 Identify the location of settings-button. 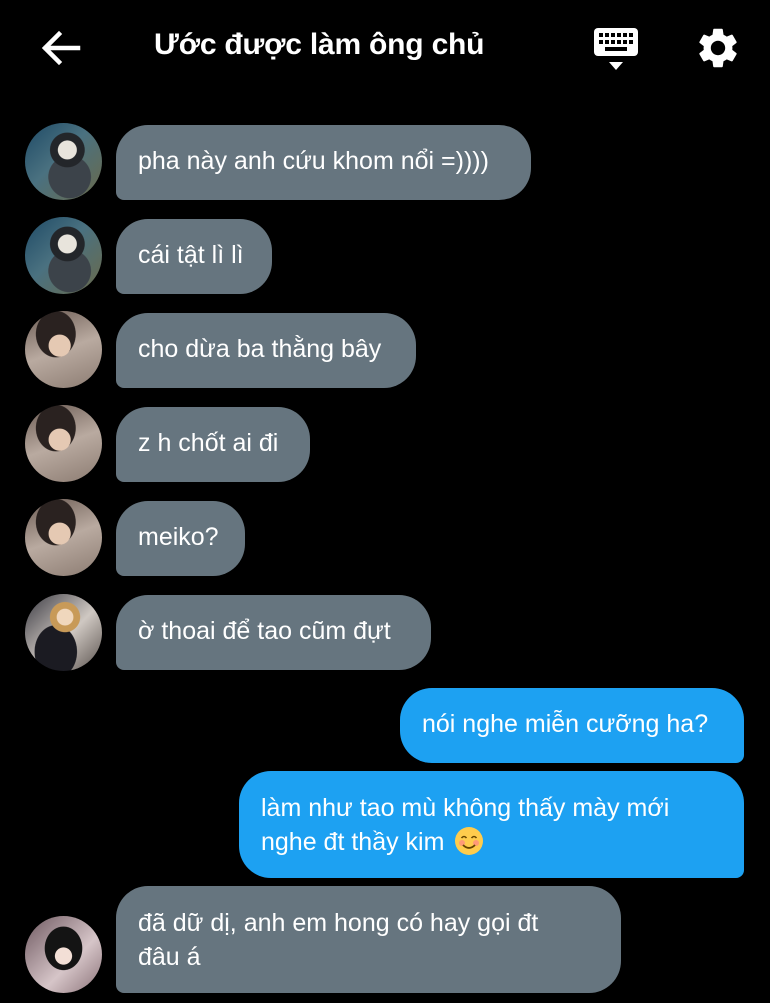
(718, 48).